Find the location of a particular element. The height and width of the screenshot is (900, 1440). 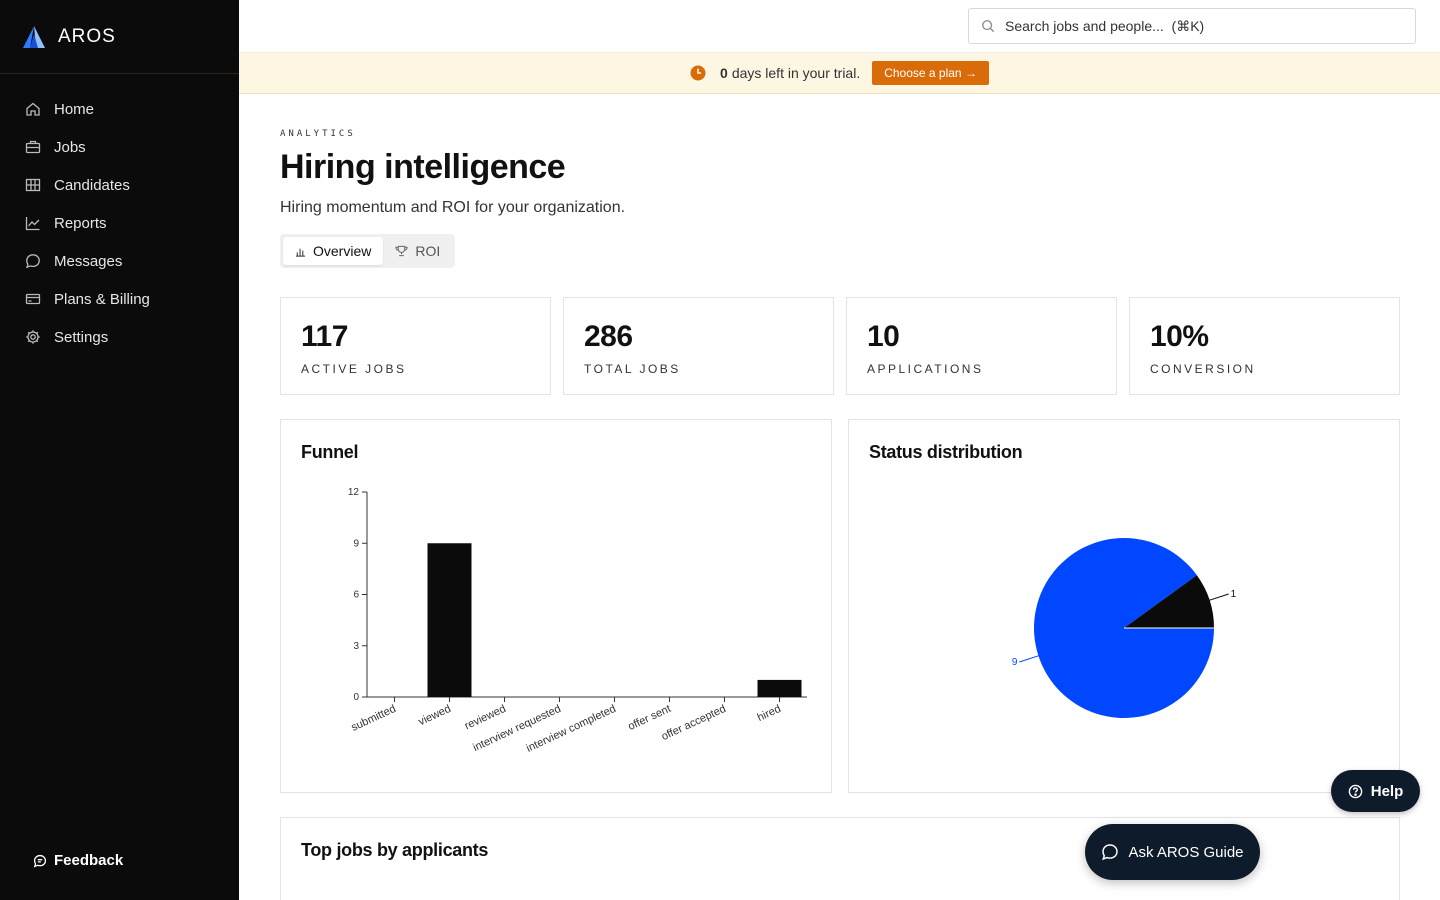

tab-roi: ROI is located at coordinates (417, 251).